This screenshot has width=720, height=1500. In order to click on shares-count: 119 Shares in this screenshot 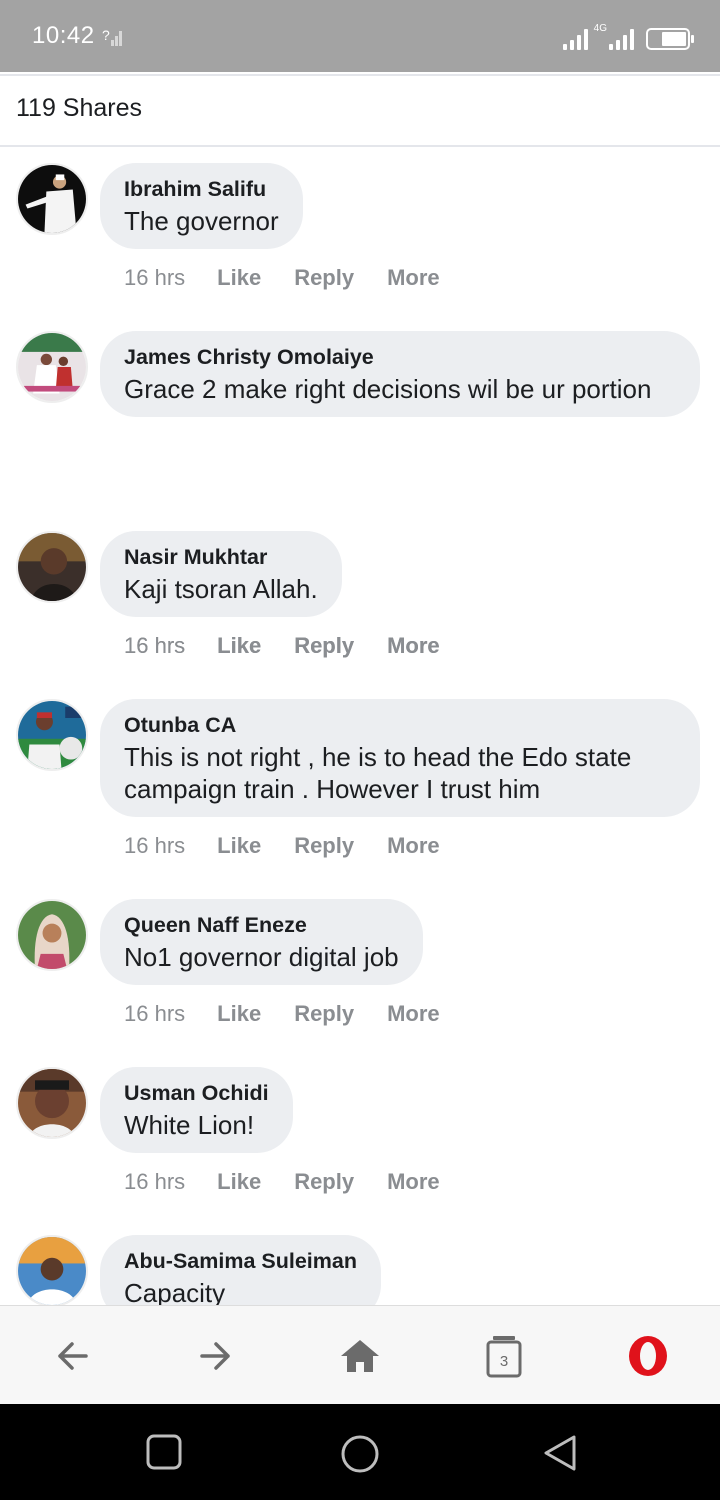, I will do `click(79, 108)`.